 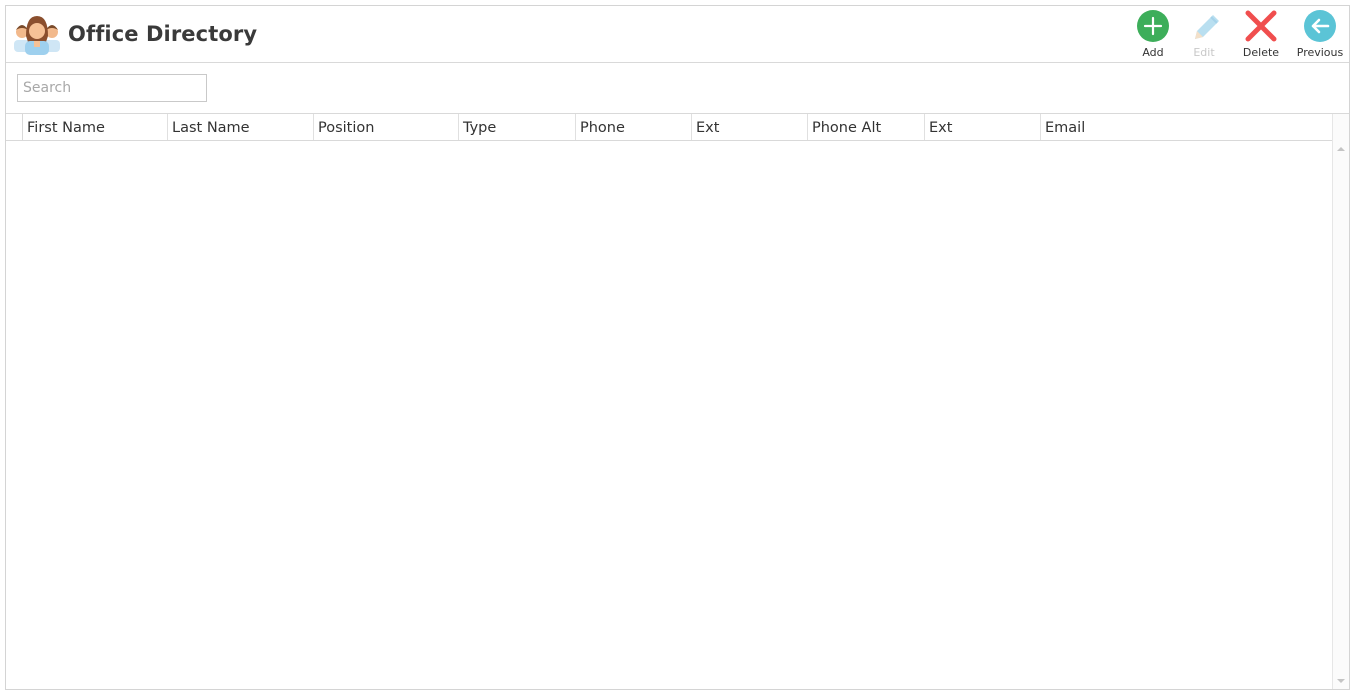 I want to click on row-indicator-header, so click(x=14, y=127).